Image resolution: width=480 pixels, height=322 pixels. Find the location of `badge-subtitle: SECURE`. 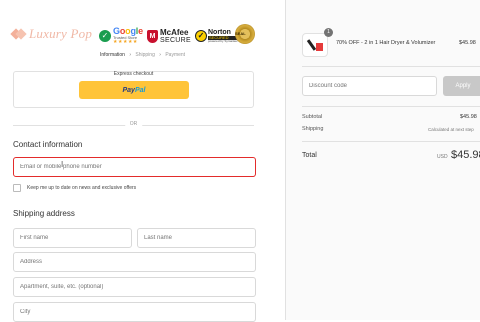

badge-subtitle: SECURE is located at coordinates (175, 40).